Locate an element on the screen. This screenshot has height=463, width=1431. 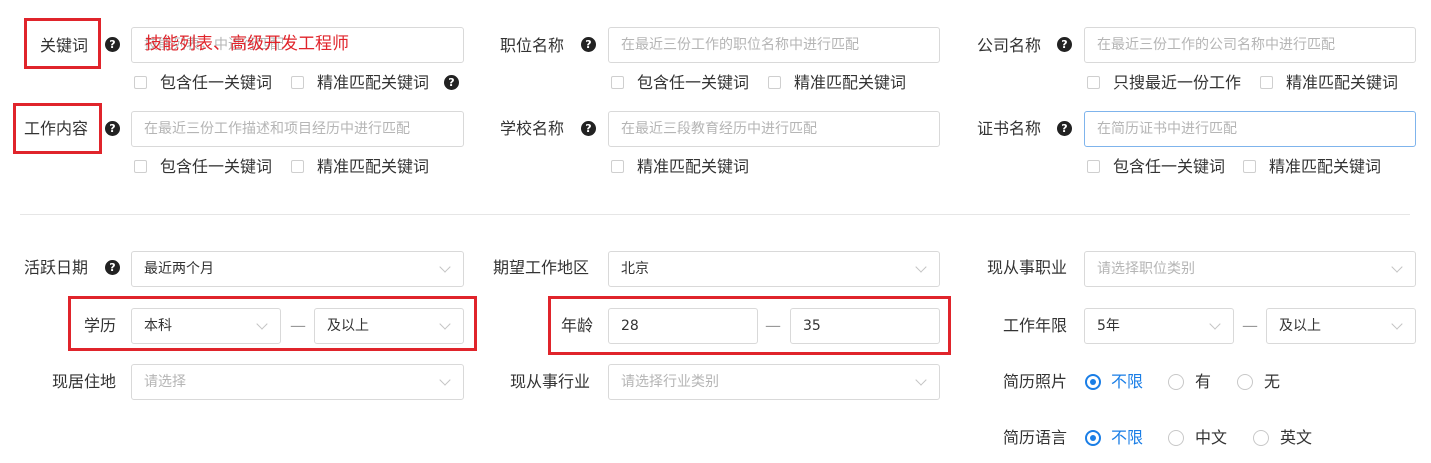
company-name-input: 在最近三份工作的公司名称中进行匹配 is located at coordinates (1250, 45).